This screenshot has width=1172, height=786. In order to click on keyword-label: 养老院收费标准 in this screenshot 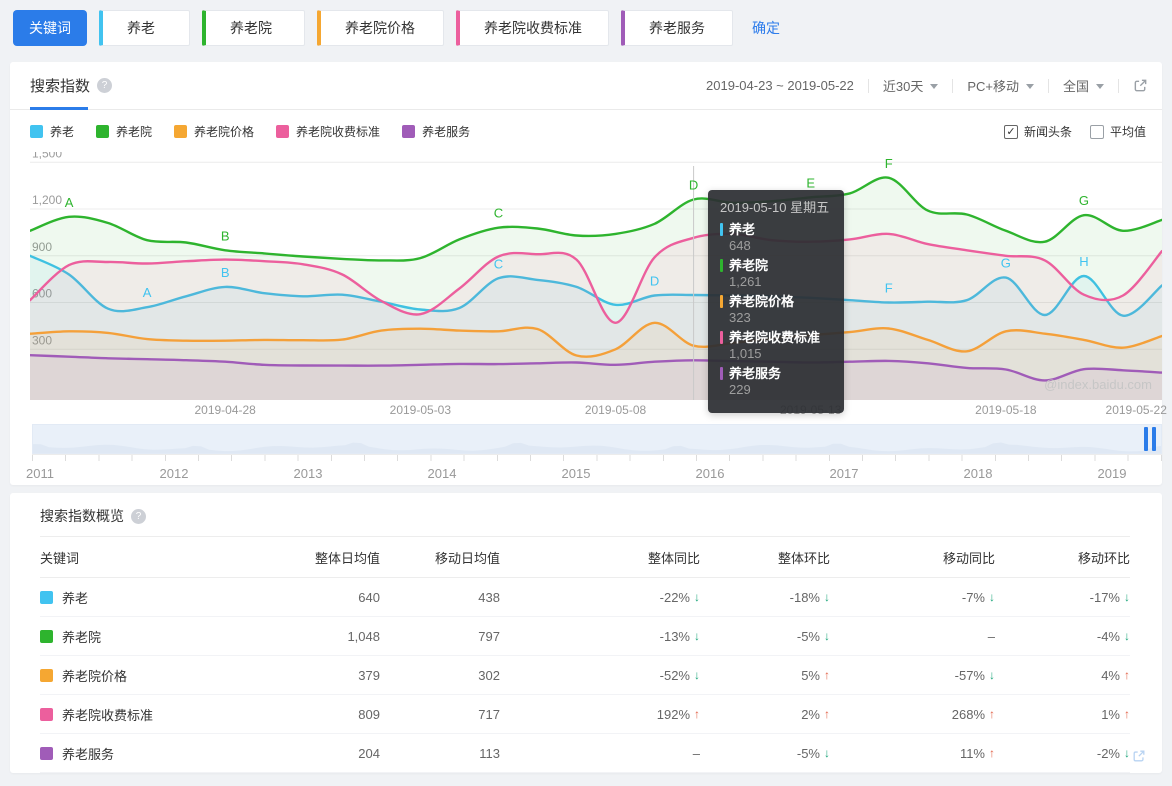, I will do `click(108, 715)`.